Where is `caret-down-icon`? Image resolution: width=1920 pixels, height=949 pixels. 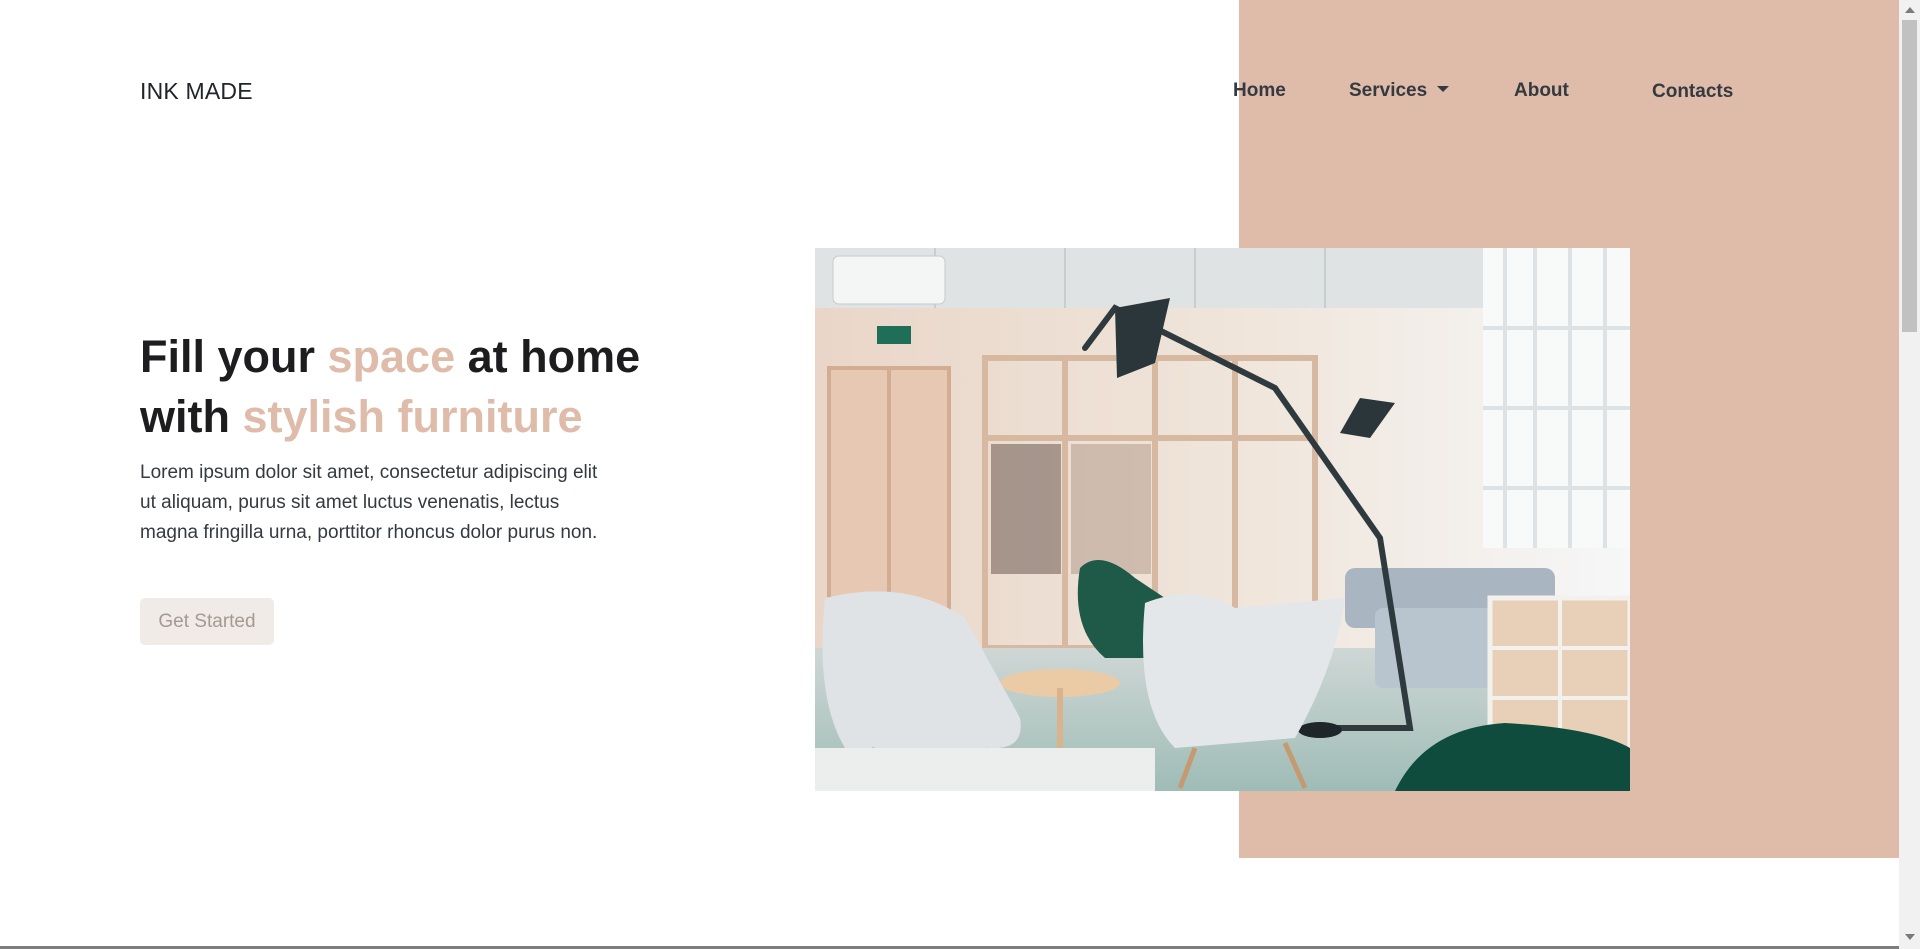
caret-down-icon is located at coordinates (1443, 89).